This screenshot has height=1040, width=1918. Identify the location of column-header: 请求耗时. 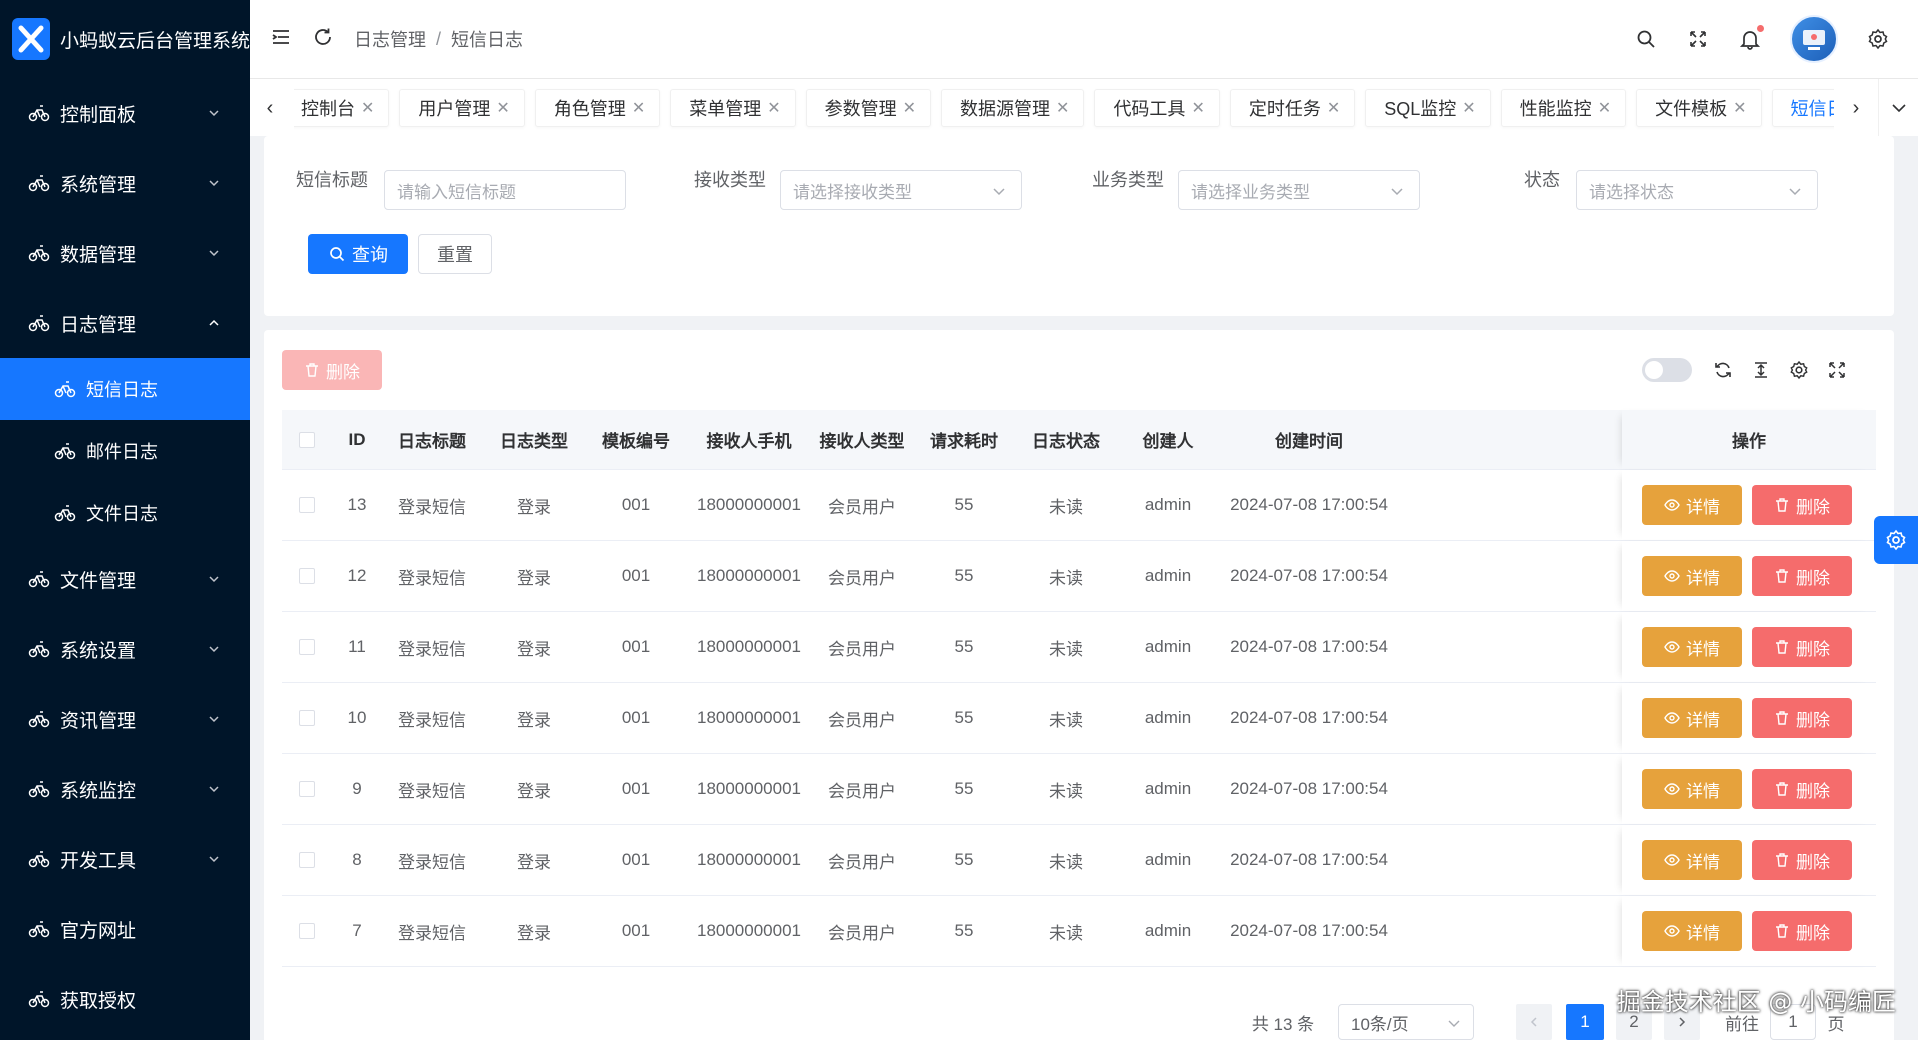
(964, 439).